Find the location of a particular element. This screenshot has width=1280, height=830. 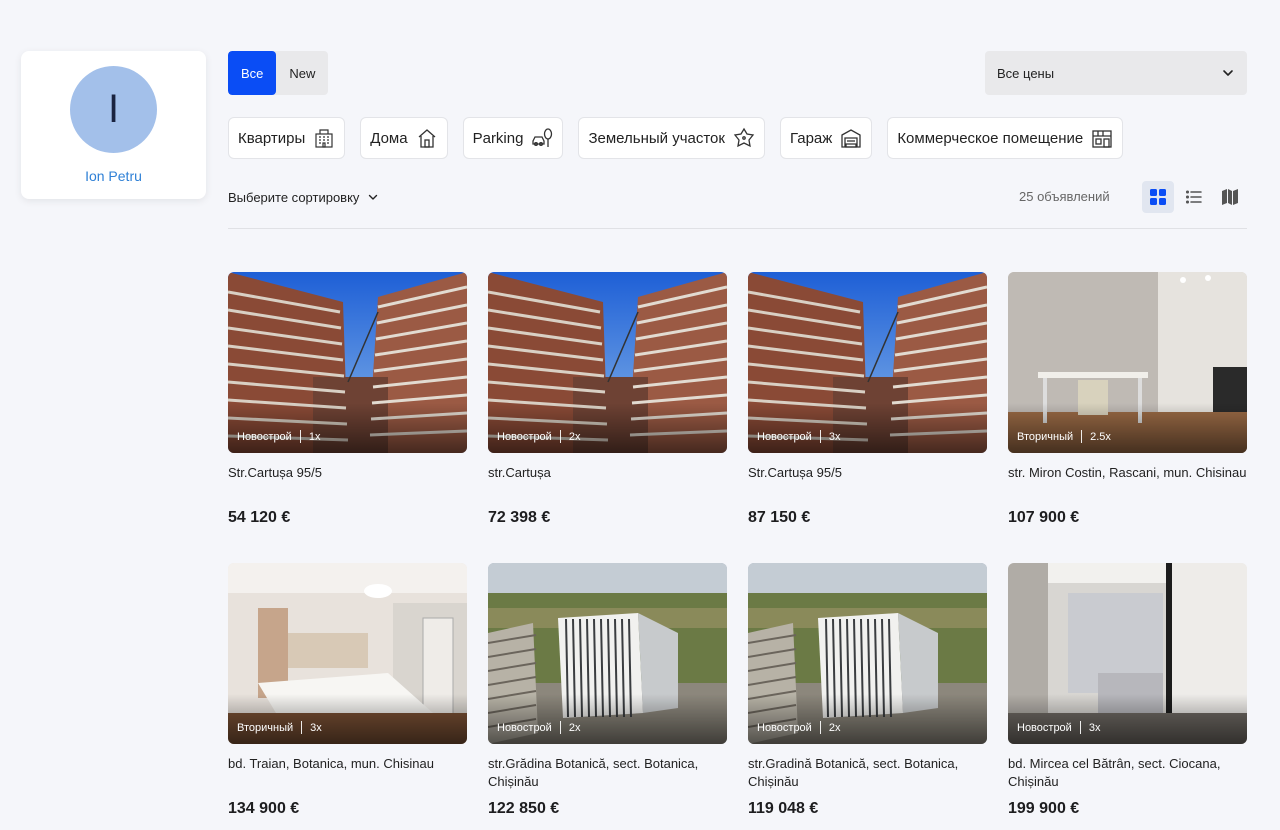

category-chip-houses: Дома is located at coordinates (404, 138).